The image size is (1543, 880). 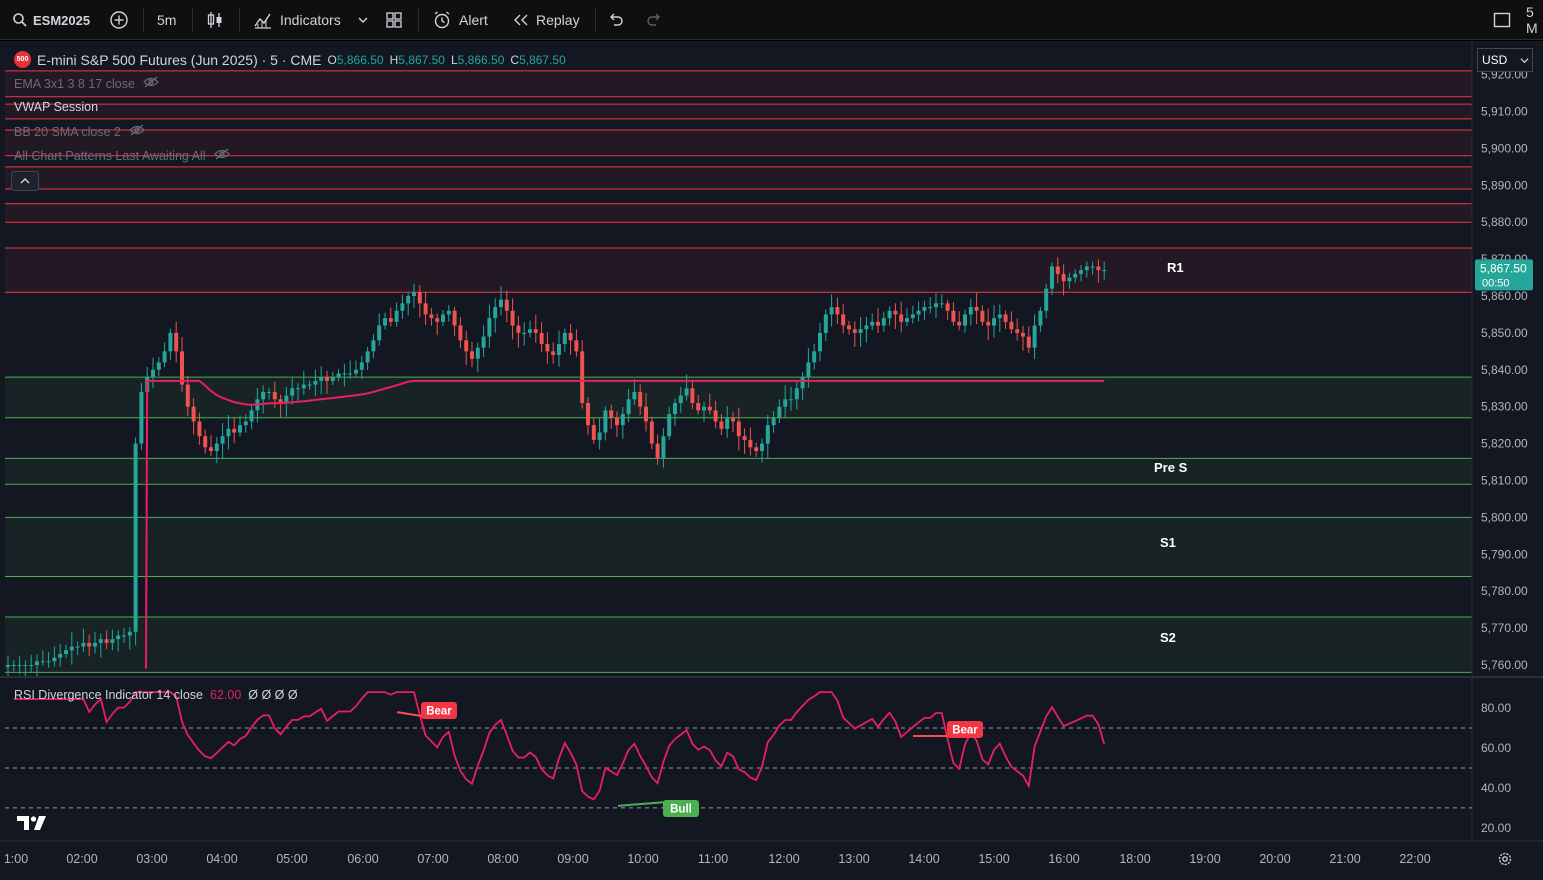 I want to click on layout-grid-icon, so click(x=394, y=20).